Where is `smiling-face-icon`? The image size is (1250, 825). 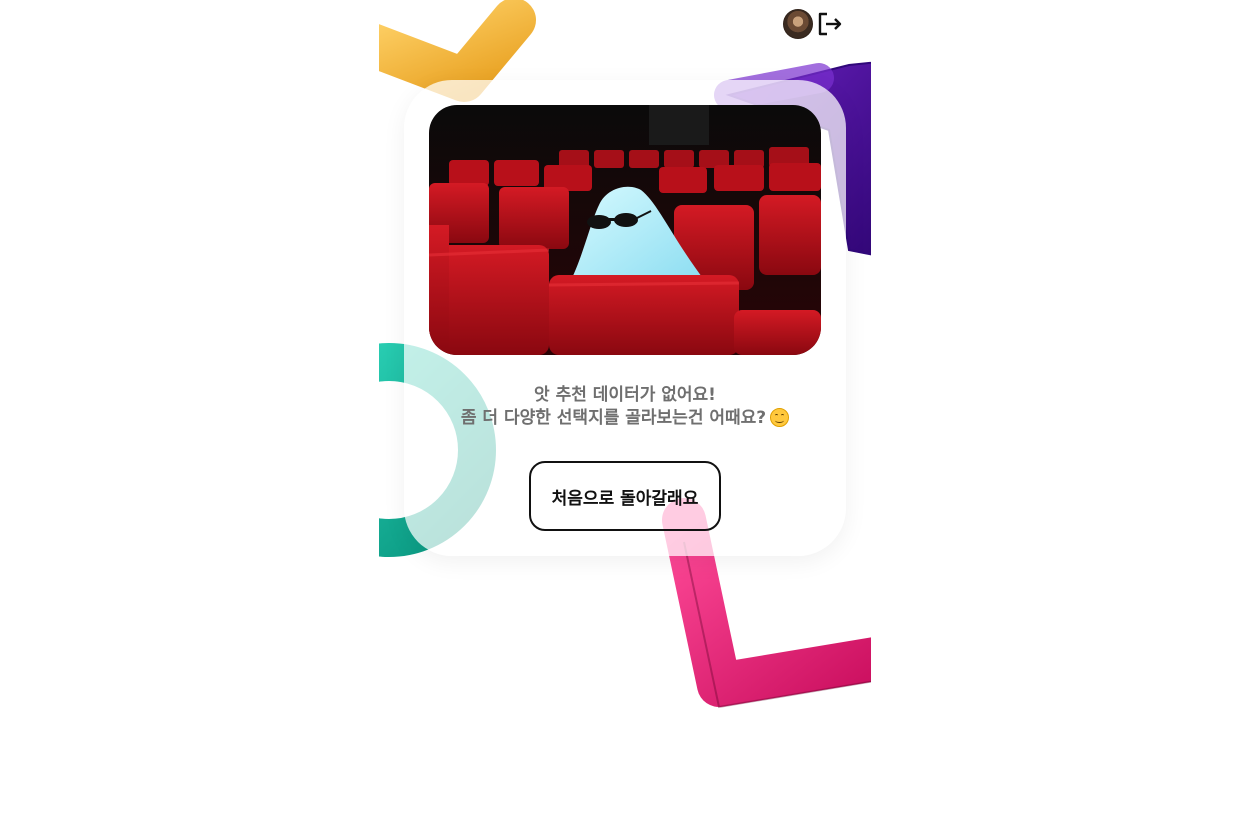
smiling-face-icon is located at coordinates (780, 417).